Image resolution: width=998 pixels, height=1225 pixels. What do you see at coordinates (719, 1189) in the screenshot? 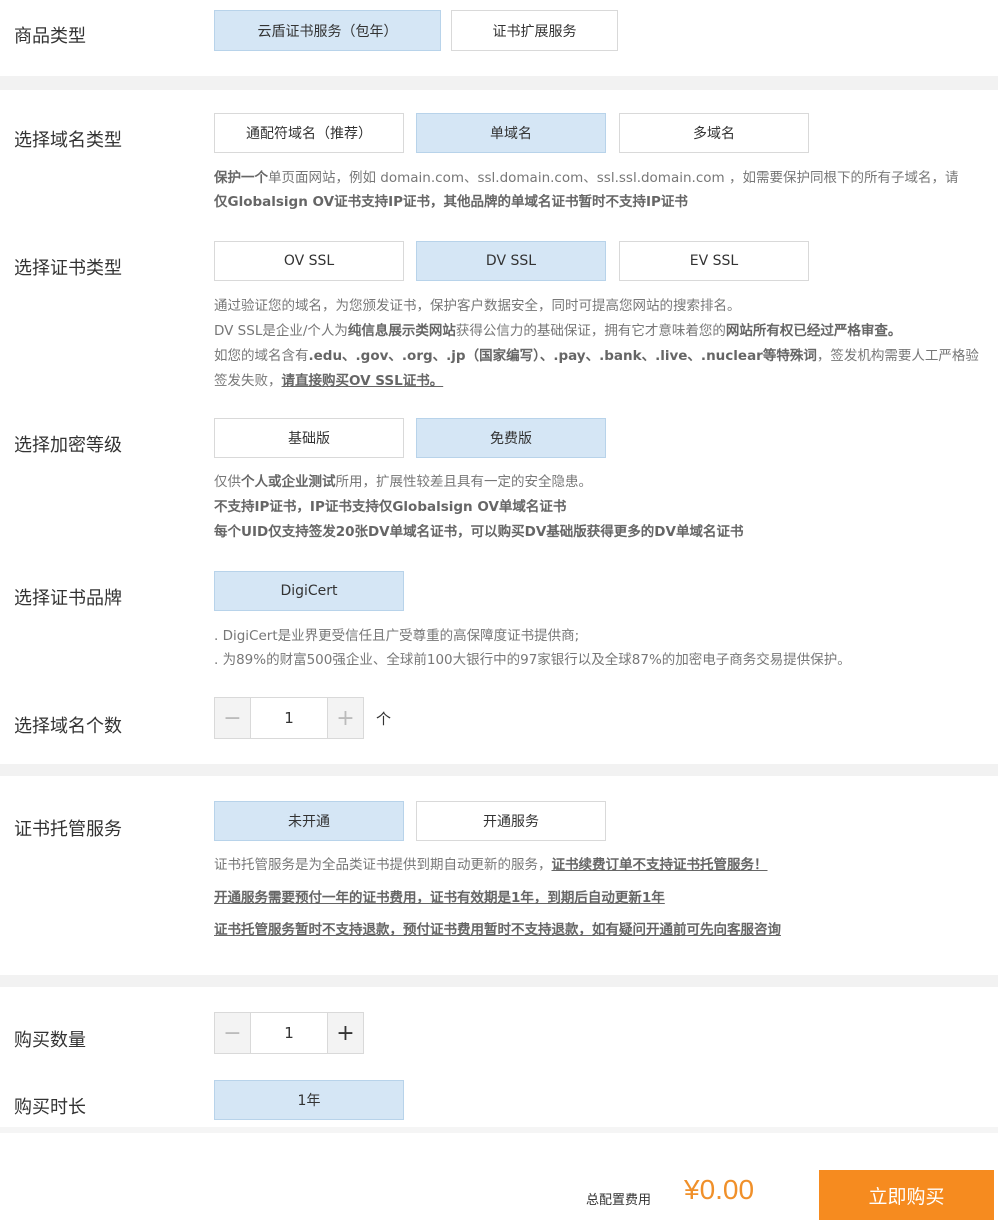
I see `total-price: ¥0.00` at bounding box center [719, 1189].